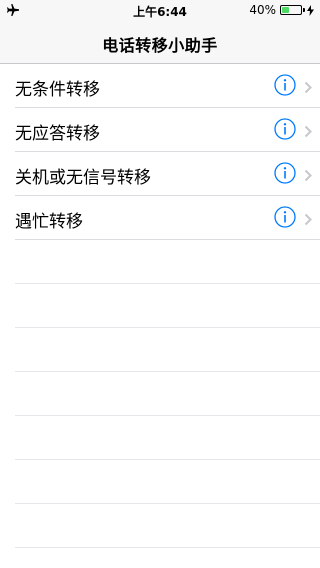 The width and height of the screenshot is (320, 568). What do you see at coordinates (304, 10) in the screenshot?
I see `battery-nub` at bounding box center [304, 10].